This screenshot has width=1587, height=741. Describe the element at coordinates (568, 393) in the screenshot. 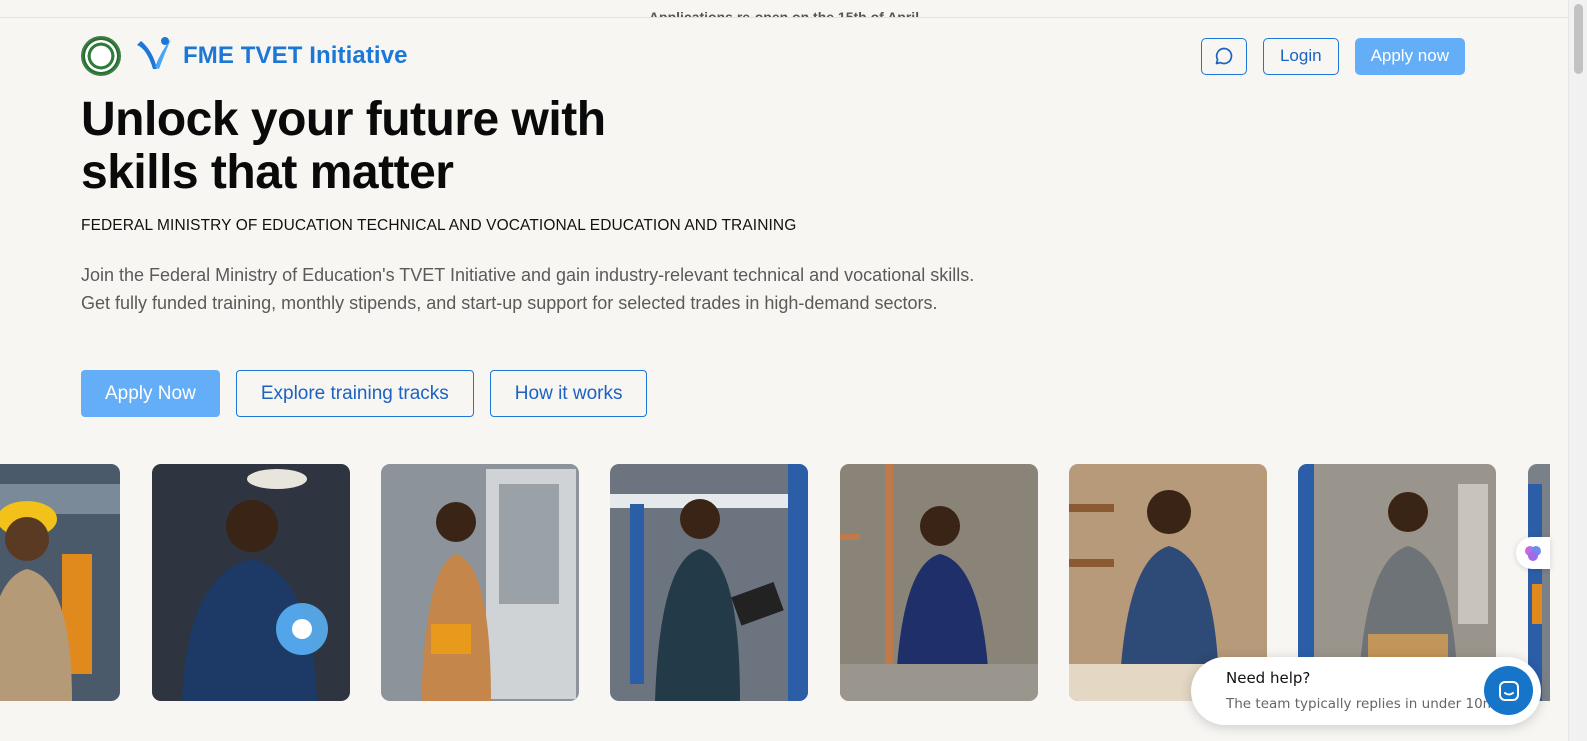

I see `how-it-works-button: How it works` at that location.